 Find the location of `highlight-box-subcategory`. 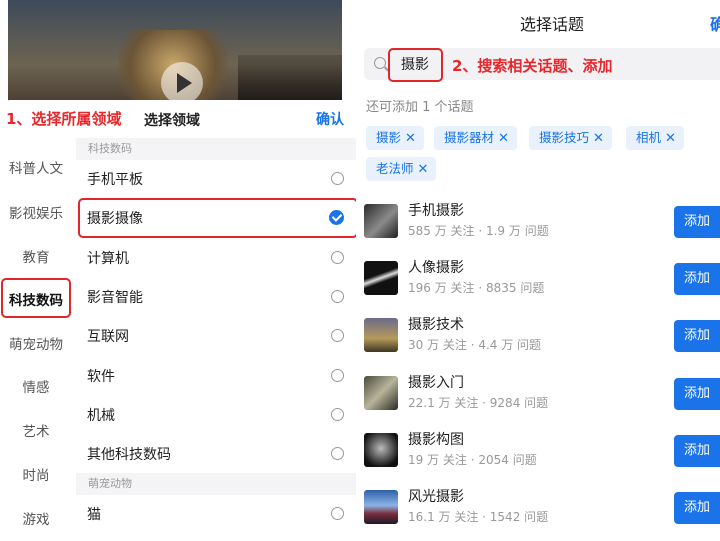

highlight-box-subcategory is located at coordinates (217, 218).